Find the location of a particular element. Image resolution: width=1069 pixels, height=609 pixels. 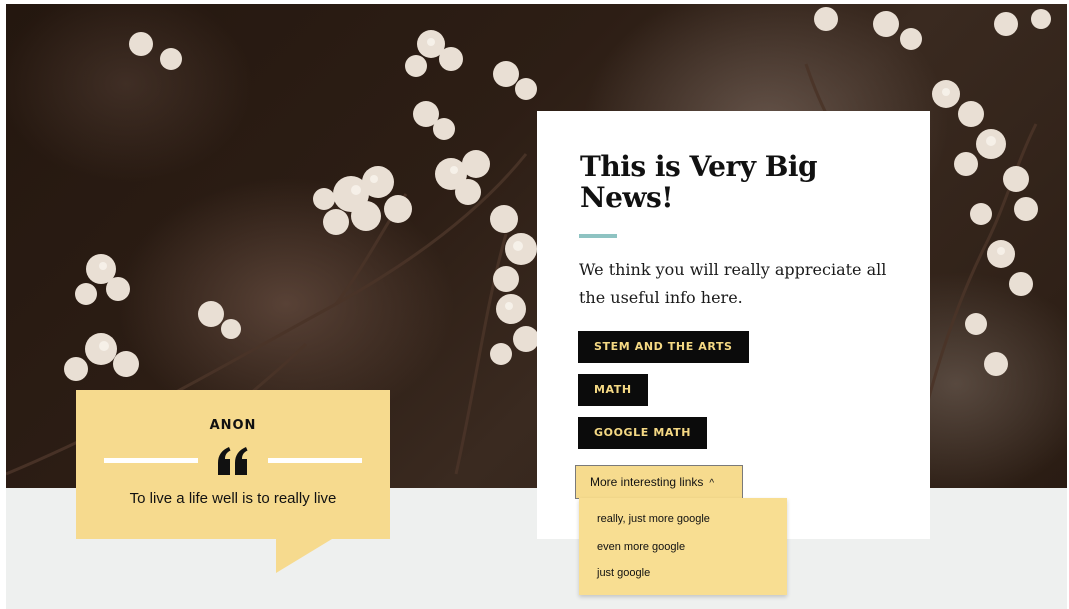

dropdown-label: More interesting links is located at coordinates (647, 482).